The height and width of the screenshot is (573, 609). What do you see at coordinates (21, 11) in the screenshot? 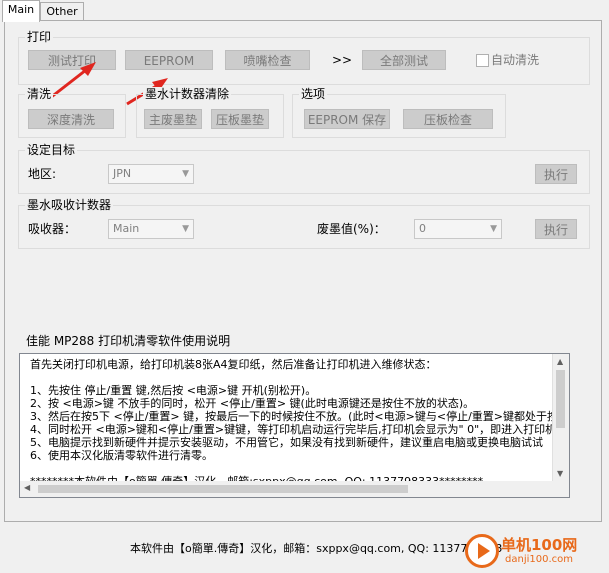
I see `tab-main: Main` at bounding box center [21, 11].